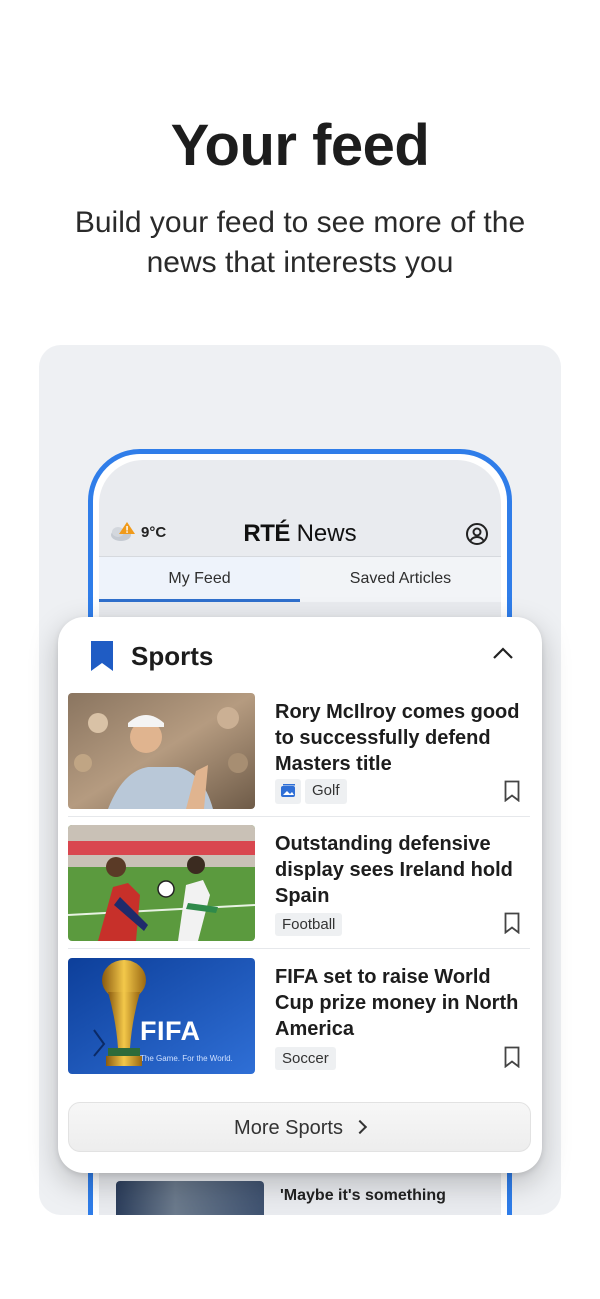 This screenshot has width=600, height=1299. What do you see at coordinates (300, 145) in the screenshot?
I see `promo-title: Your feed` at bounding box center [300, 145].